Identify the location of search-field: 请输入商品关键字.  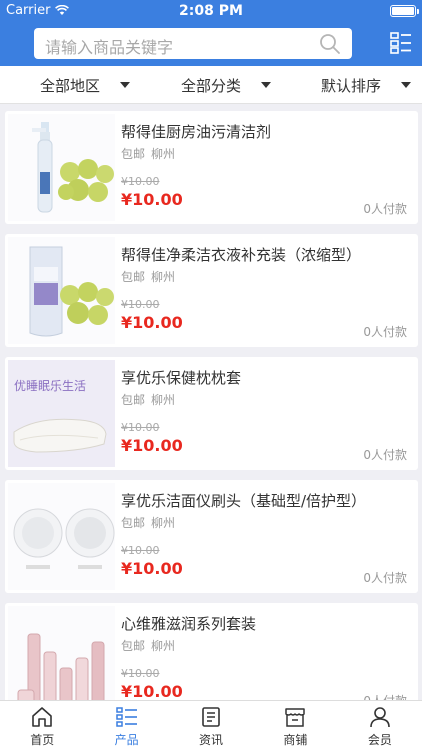
(193, 43).